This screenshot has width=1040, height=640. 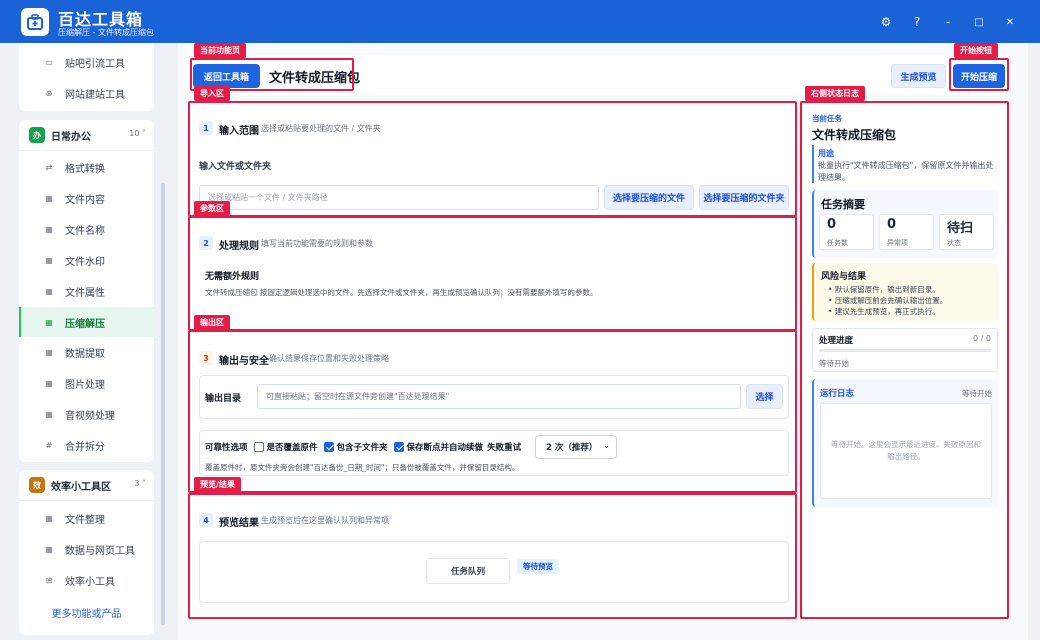 What do you see at coordinates (212, 208) in the screenshot?
I see `annotation-param-area: 参数区` at bounding box center [212, 208].